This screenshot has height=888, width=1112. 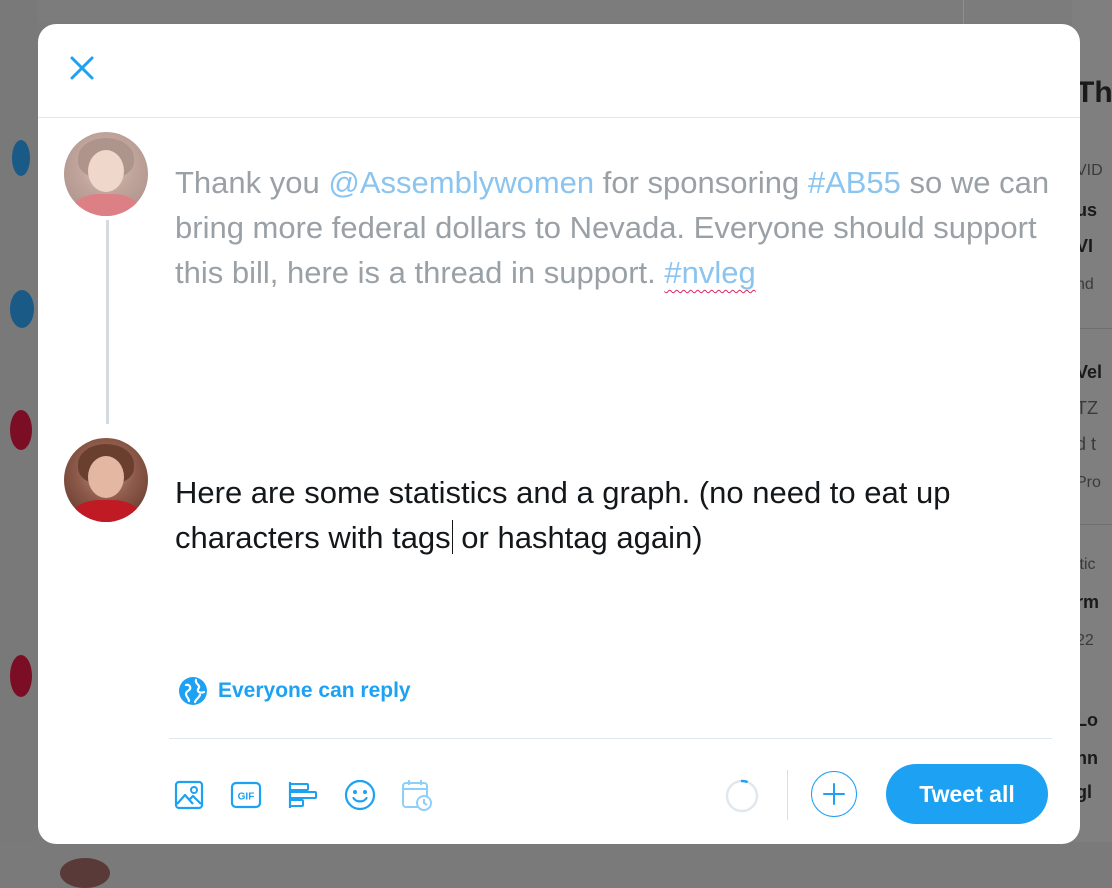 What do you see at coordinates (577, 537) in the screenshot?
I see `tweet-text-segment: or hashtag again)` at bounding box center [577, 537].